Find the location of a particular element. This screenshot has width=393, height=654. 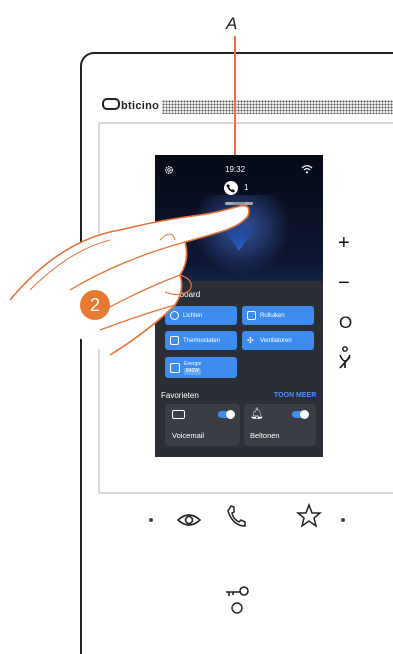

hand-illustration is located at coordinates (129, 280).